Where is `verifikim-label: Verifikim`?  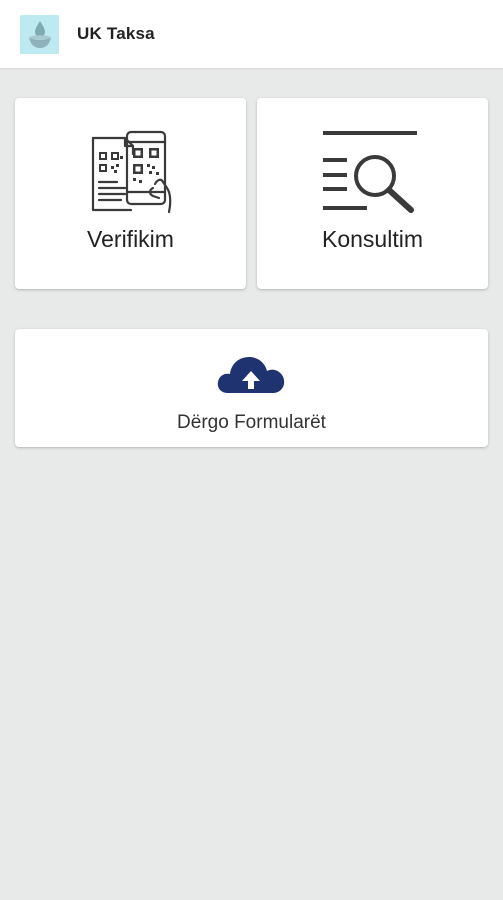 verifikim-label: Verifikim is located at coordinates (130, 239).